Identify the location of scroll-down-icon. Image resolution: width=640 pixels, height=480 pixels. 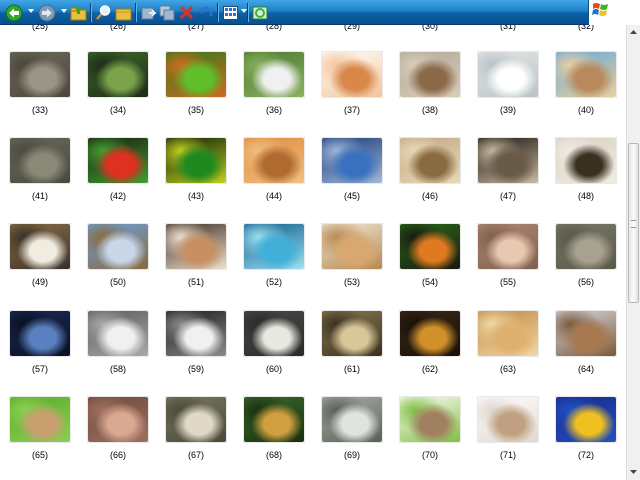
(633, 471).